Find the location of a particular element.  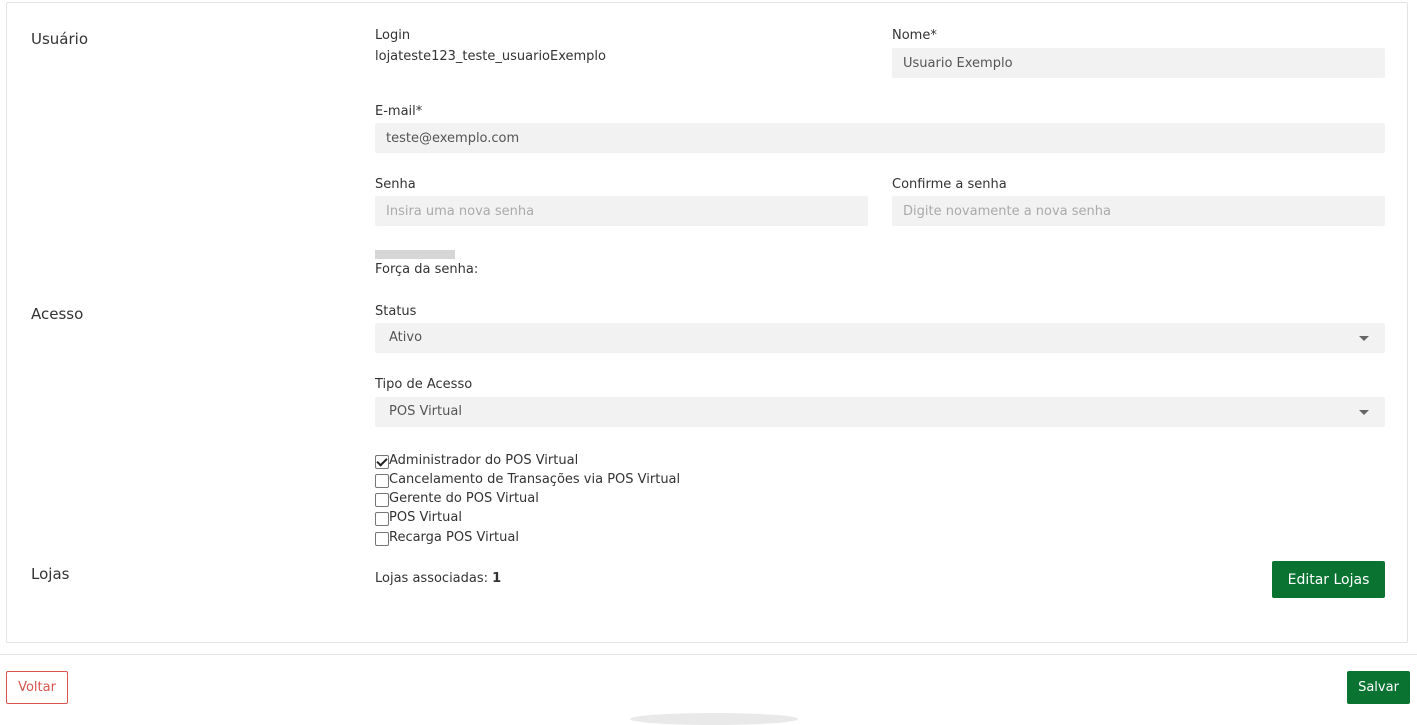

toast-shadow is located at coordinates (714, 719).